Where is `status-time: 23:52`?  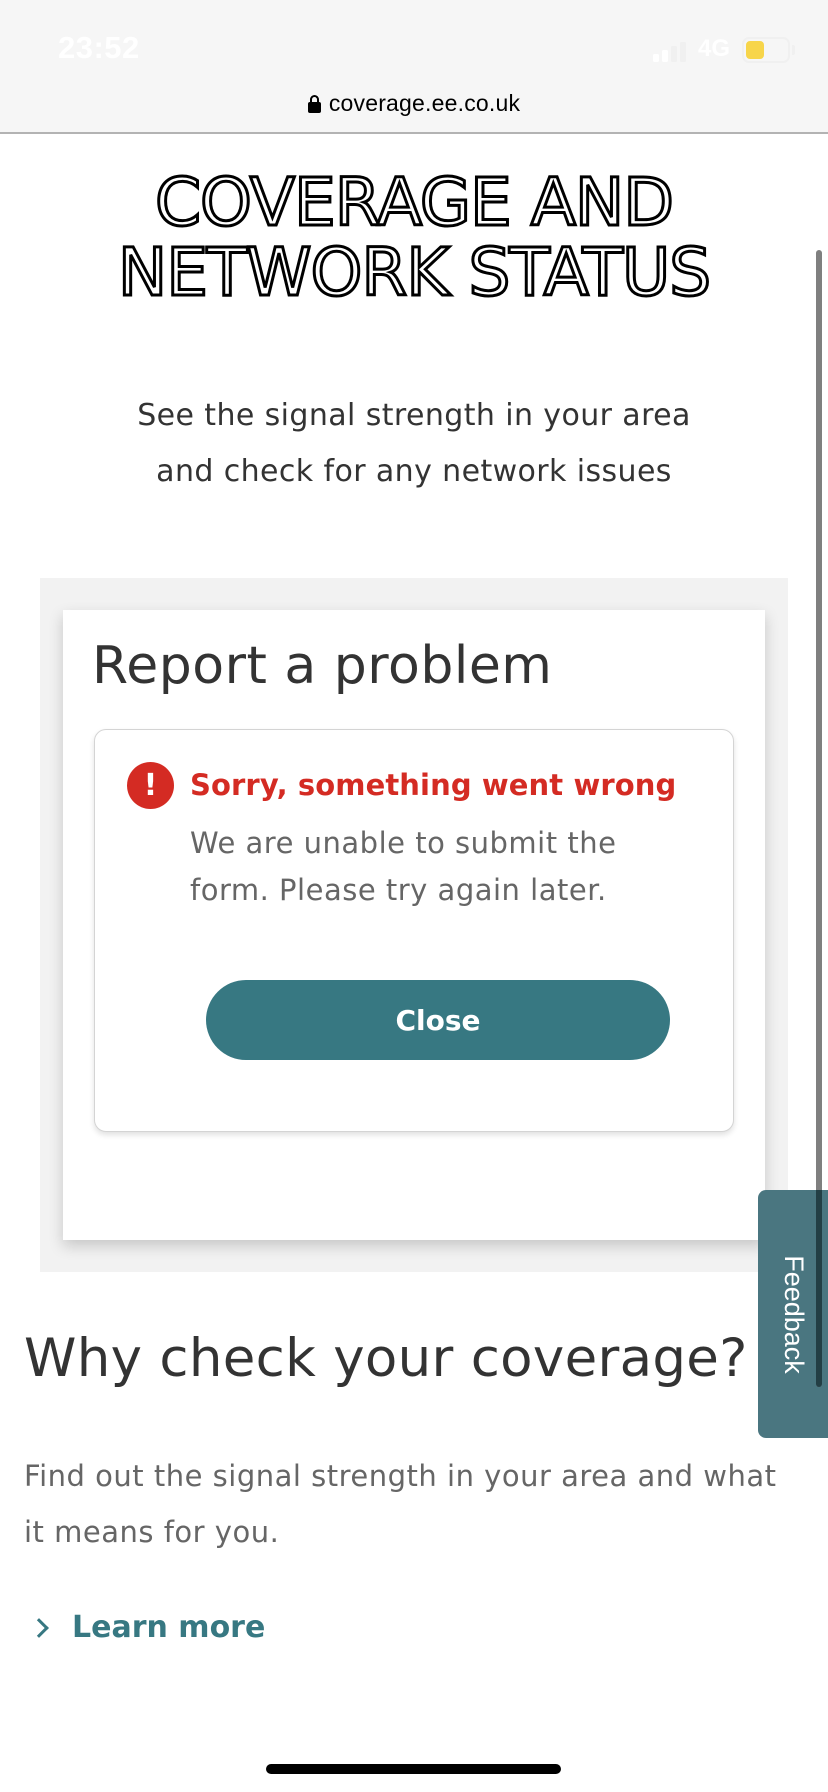
status-time: 23:52 is located at coordinates (99, 47).